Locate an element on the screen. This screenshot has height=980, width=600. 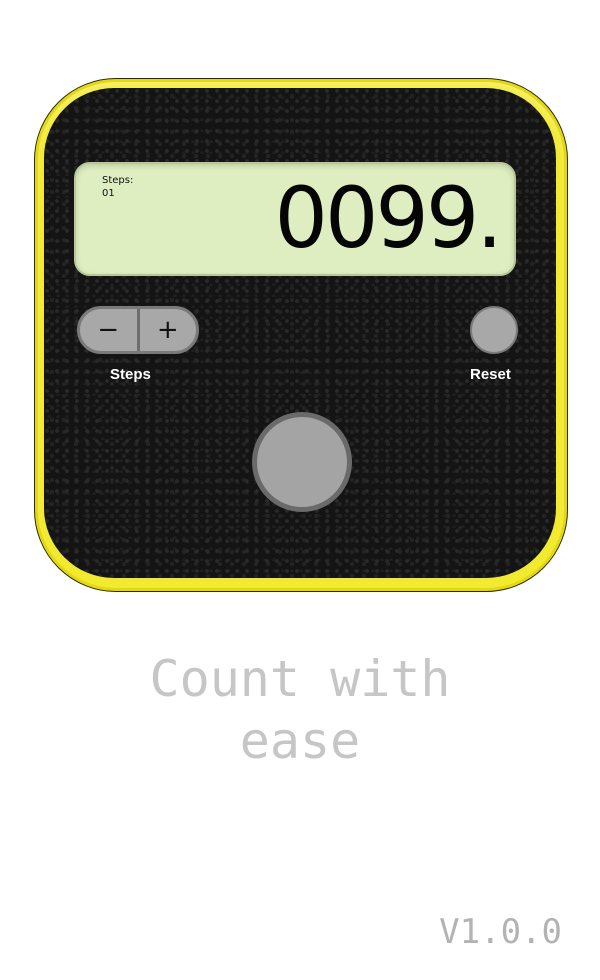
count-button is located at coordinates (302, 462).